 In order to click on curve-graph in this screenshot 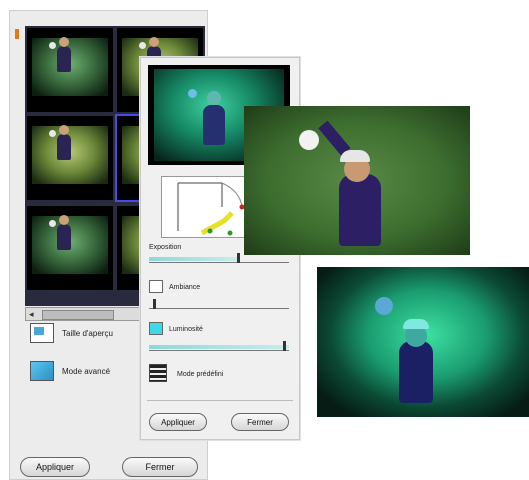, I will do `click(203, 207)`.